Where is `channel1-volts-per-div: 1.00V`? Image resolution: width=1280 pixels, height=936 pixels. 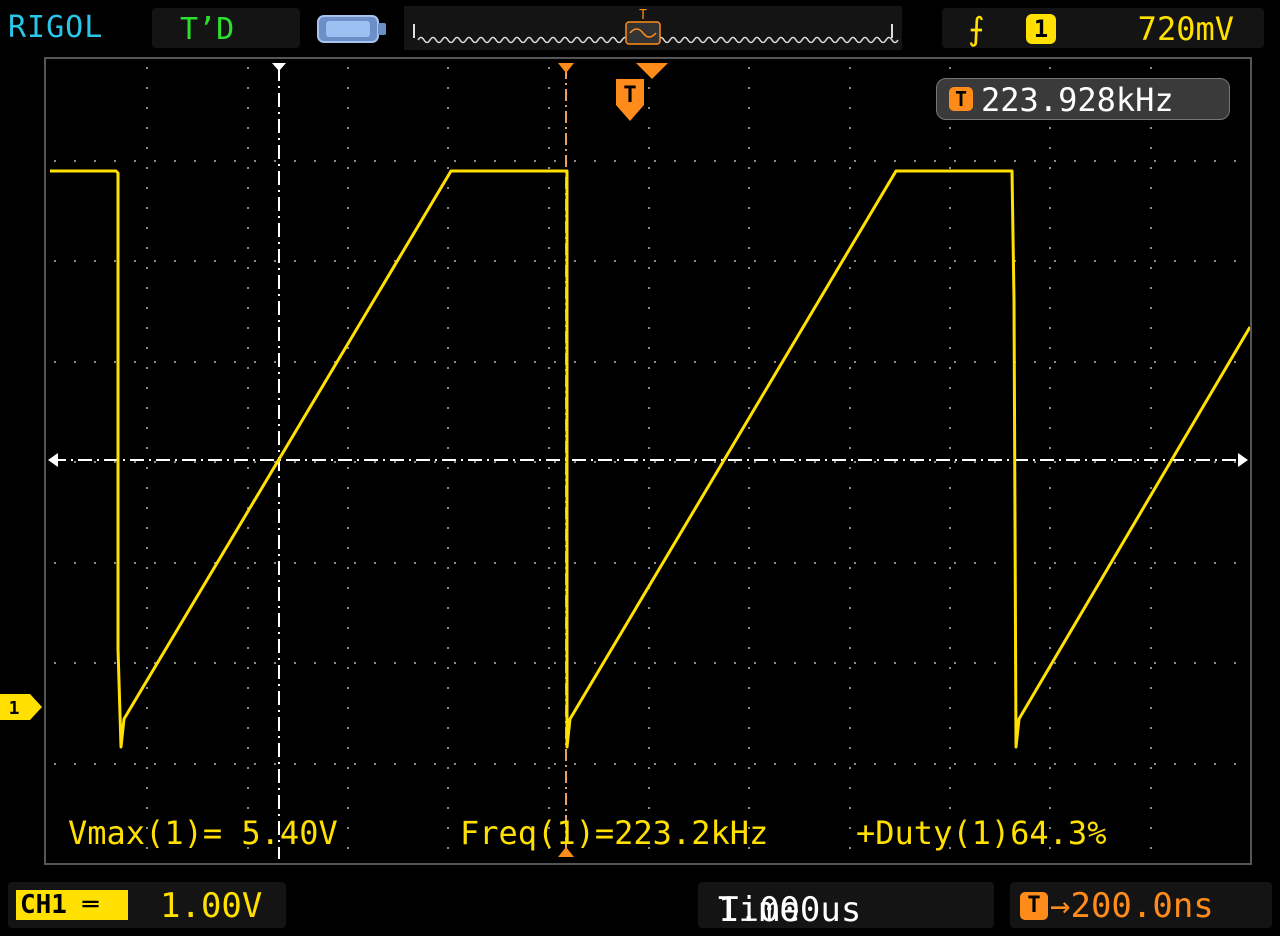 channel1-volts-per-div: 1.00V is located at coordinates (211, 906).